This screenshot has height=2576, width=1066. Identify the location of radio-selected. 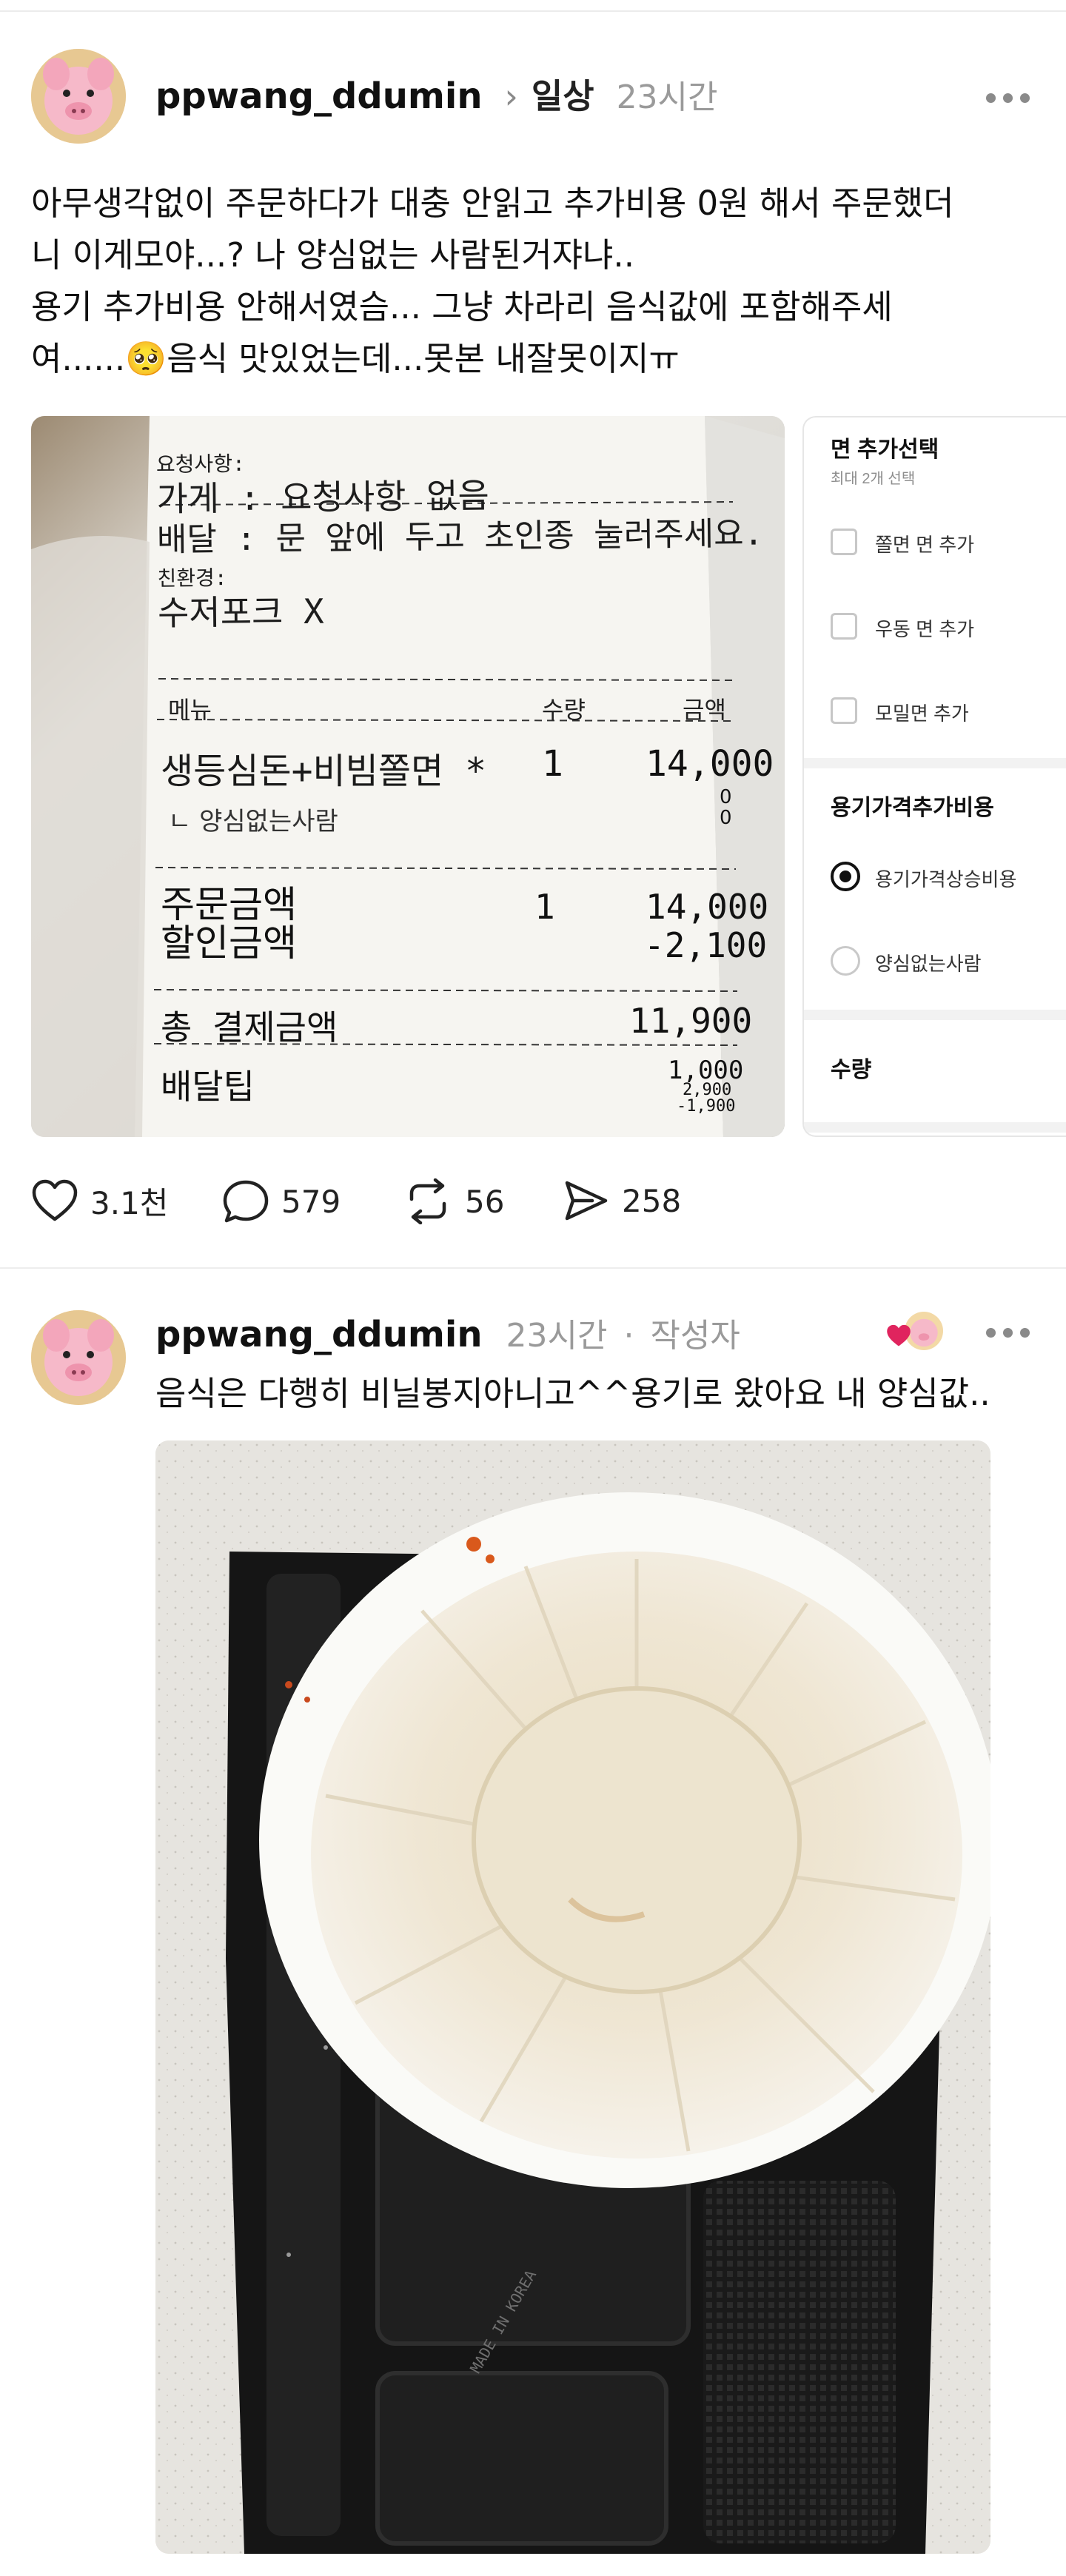
(845, 876).